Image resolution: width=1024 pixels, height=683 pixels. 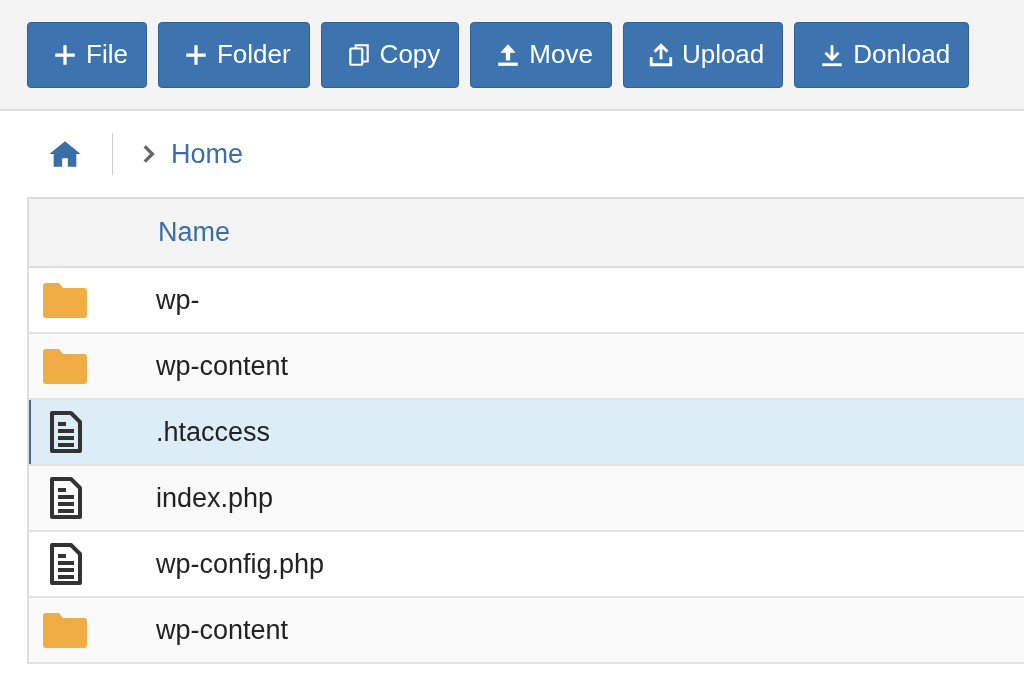 What do you see at coordinates (541, 54) in the screenshot?
I see `toolbar-button: Move` at bounding box center [541, 54].